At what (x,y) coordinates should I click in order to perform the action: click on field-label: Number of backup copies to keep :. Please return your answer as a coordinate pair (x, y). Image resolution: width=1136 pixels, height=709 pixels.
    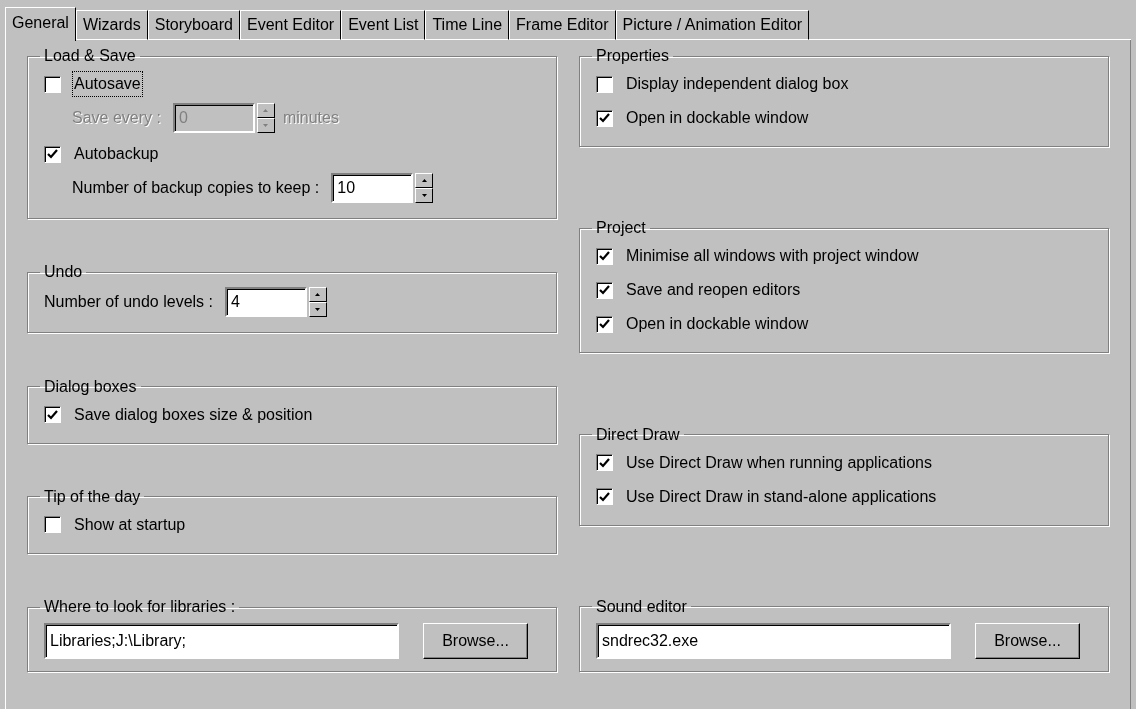
    Looking at the image, I should click on (196, 188).